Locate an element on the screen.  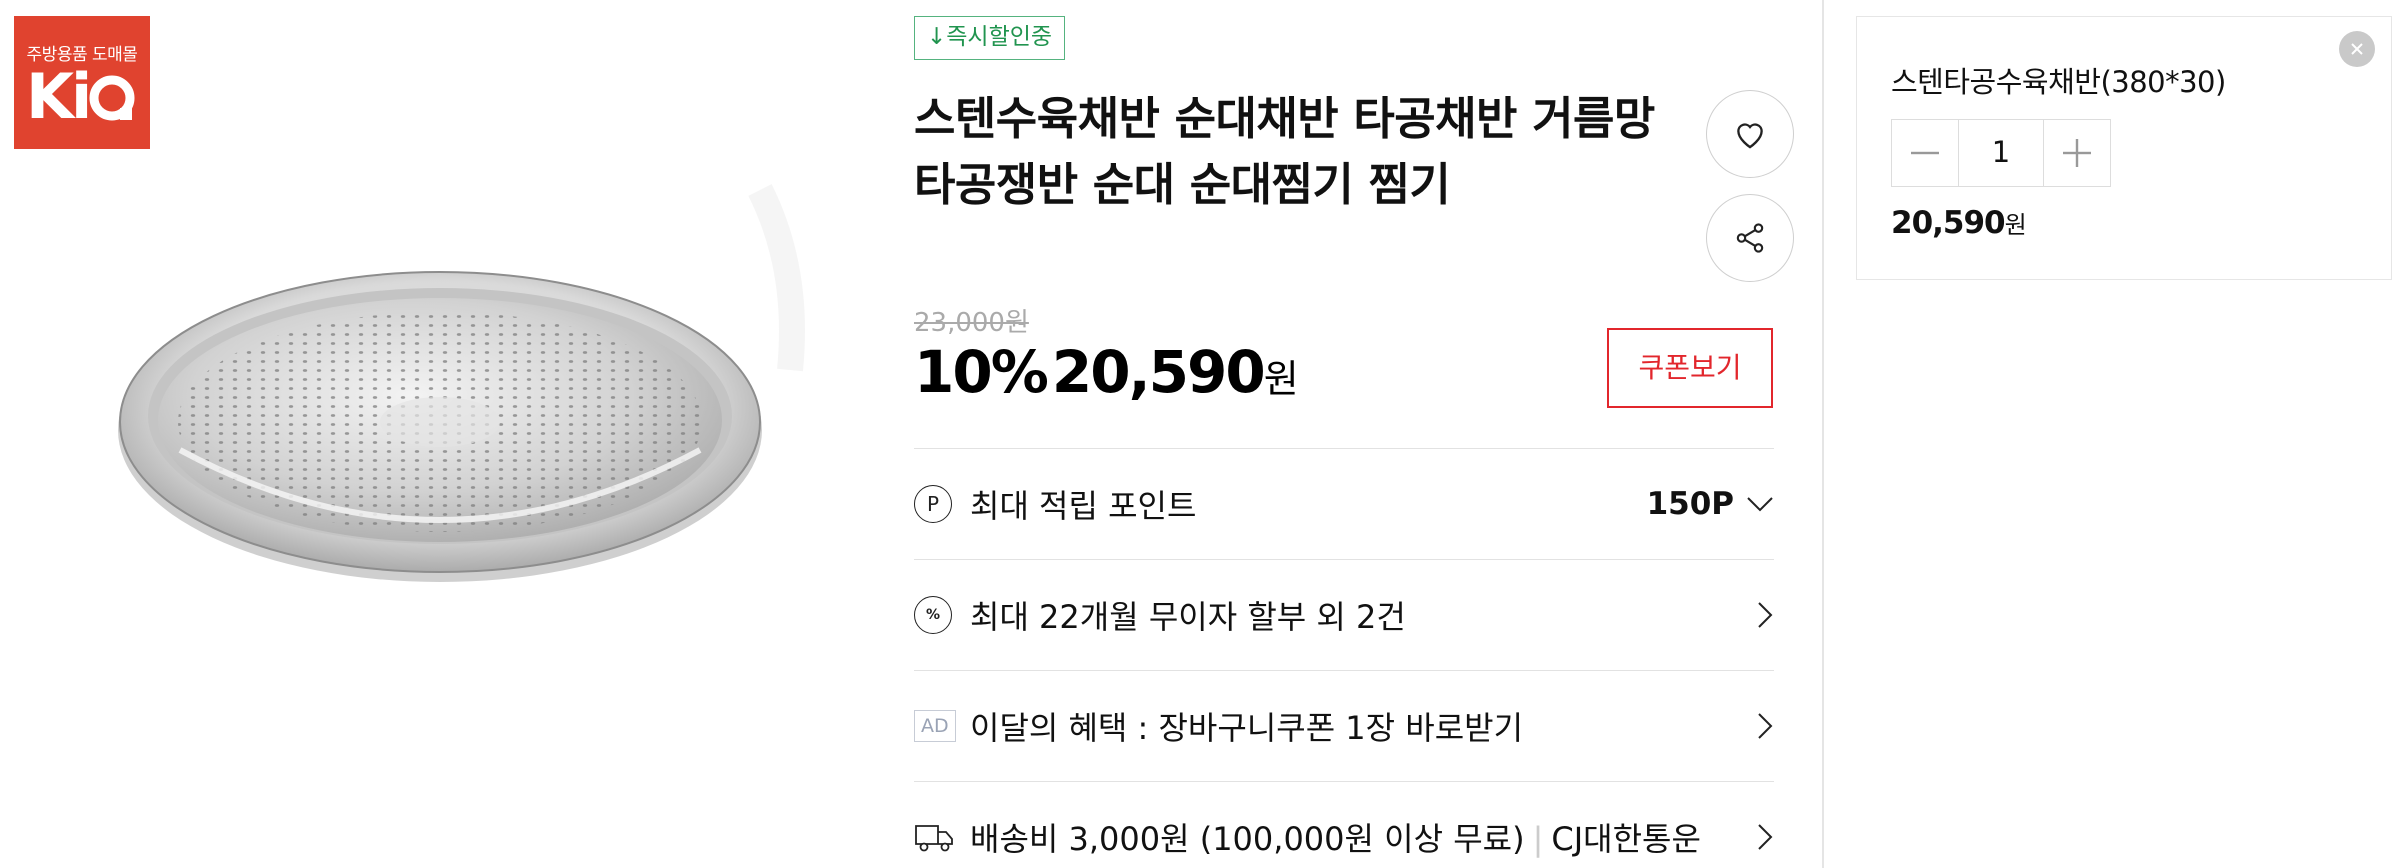
logo-brand: Ki is located at coordinates (82, 103).